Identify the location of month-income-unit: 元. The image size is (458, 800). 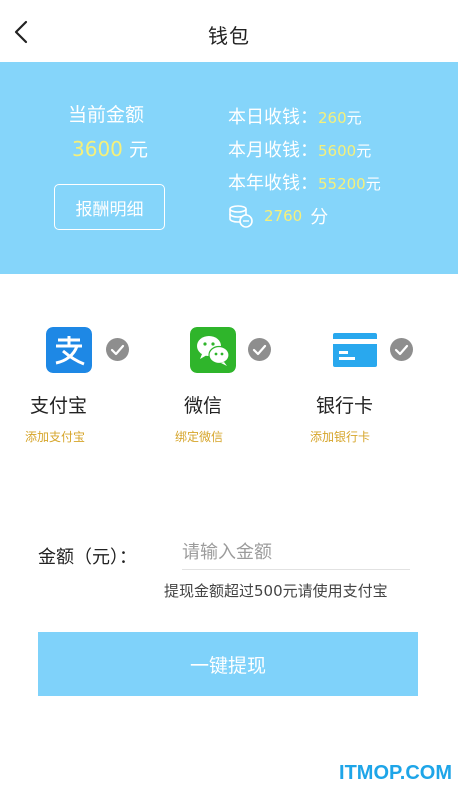
(364, 151).